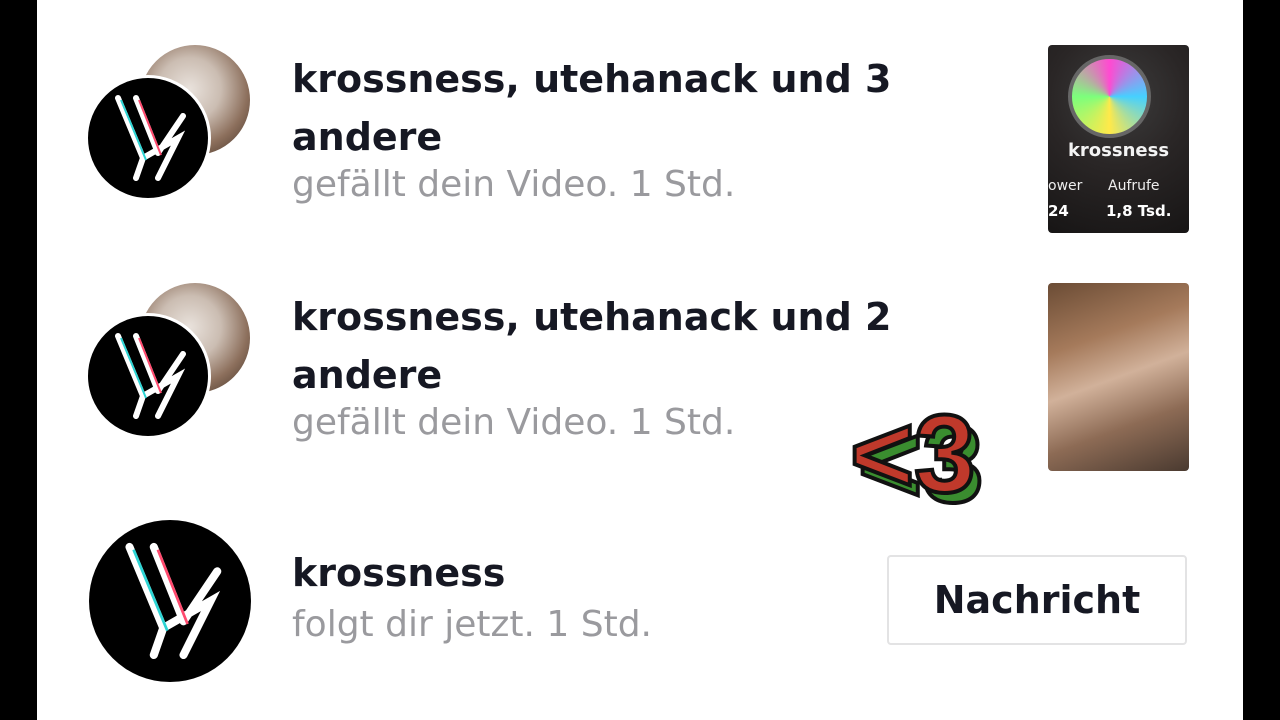  I want to click on heart-sticker: <3 <3, so click(916, 455).